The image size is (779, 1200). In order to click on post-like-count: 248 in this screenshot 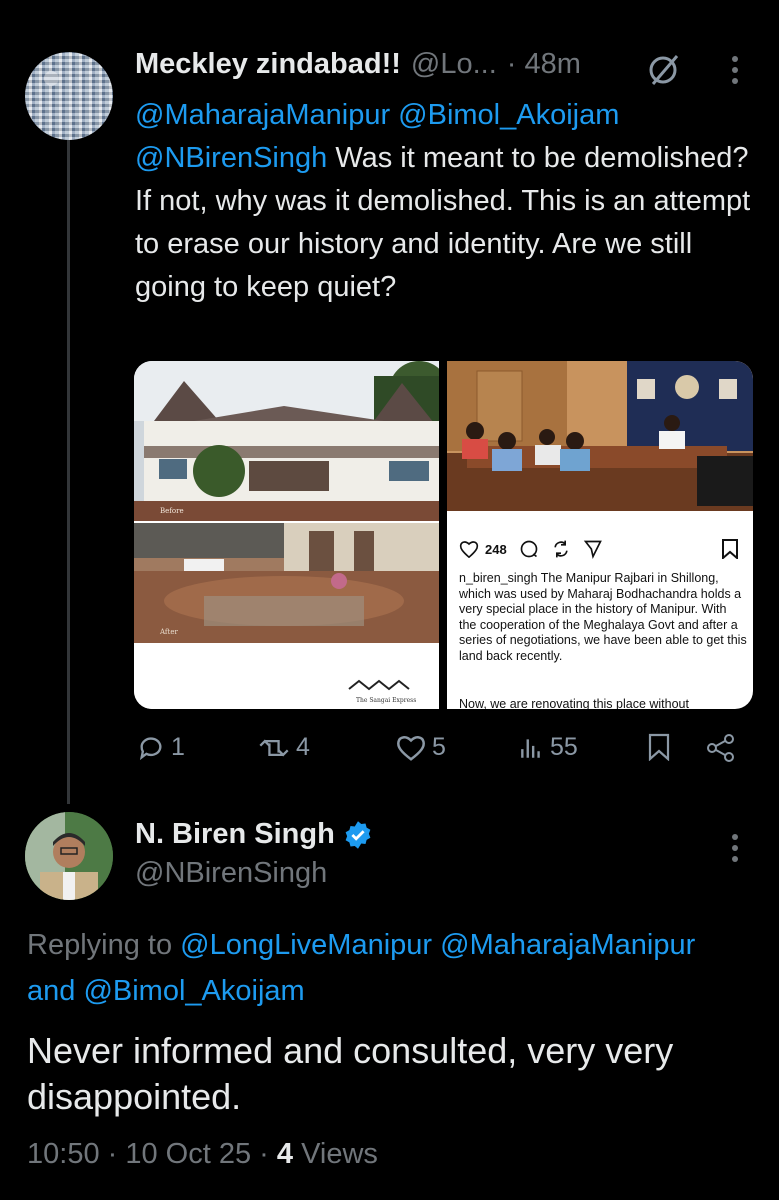, I will do `click(496, 549)`.